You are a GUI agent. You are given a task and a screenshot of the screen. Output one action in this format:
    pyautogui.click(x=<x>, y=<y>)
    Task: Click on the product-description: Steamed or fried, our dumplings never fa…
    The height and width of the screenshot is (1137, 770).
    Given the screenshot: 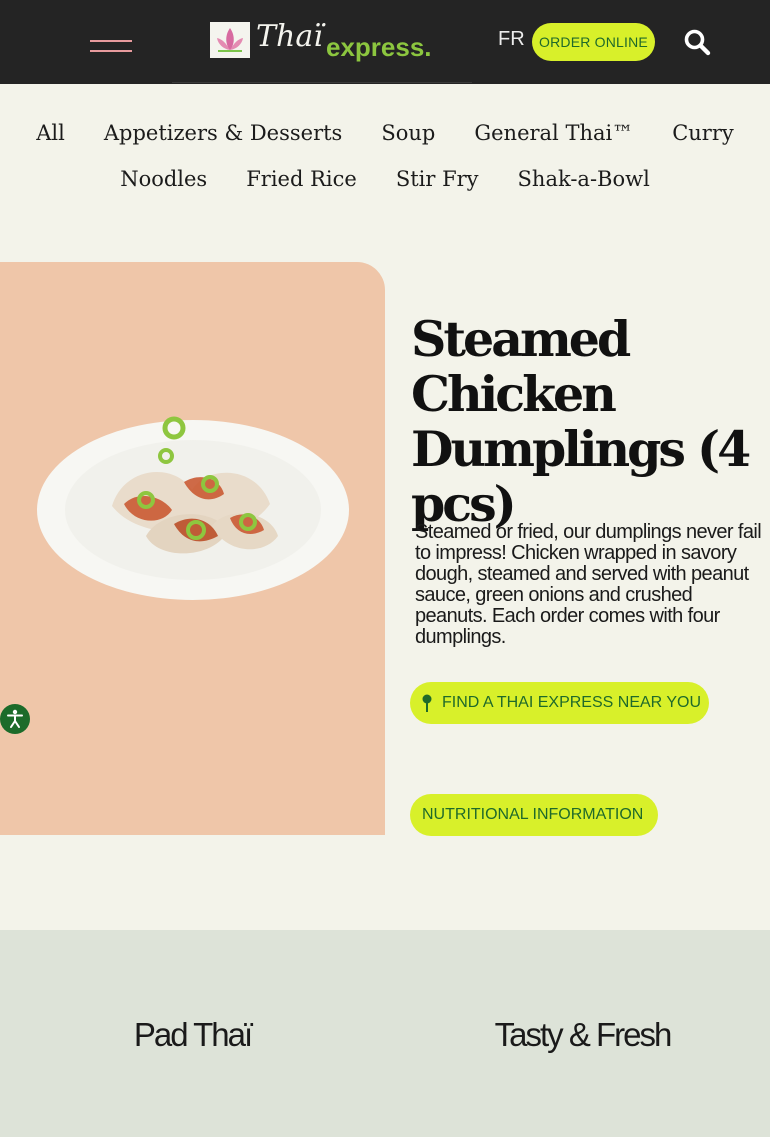 What is the action you would take?
    pyautogui.click(x=588, y=584)
    